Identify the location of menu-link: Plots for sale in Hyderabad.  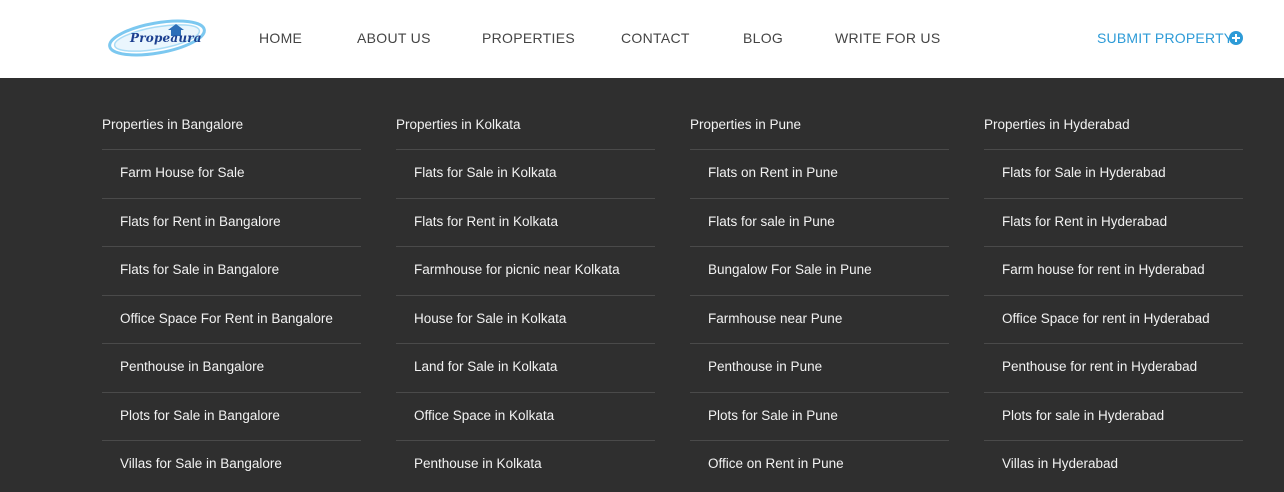
(1122, 415).